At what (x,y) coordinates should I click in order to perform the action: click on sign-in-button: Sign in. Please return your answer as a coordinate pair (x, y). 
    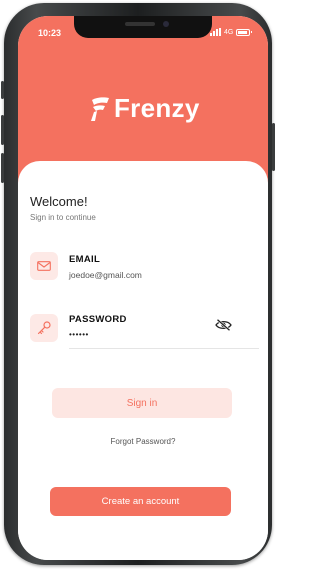
    Looking at the image, I should click on (142, 403).